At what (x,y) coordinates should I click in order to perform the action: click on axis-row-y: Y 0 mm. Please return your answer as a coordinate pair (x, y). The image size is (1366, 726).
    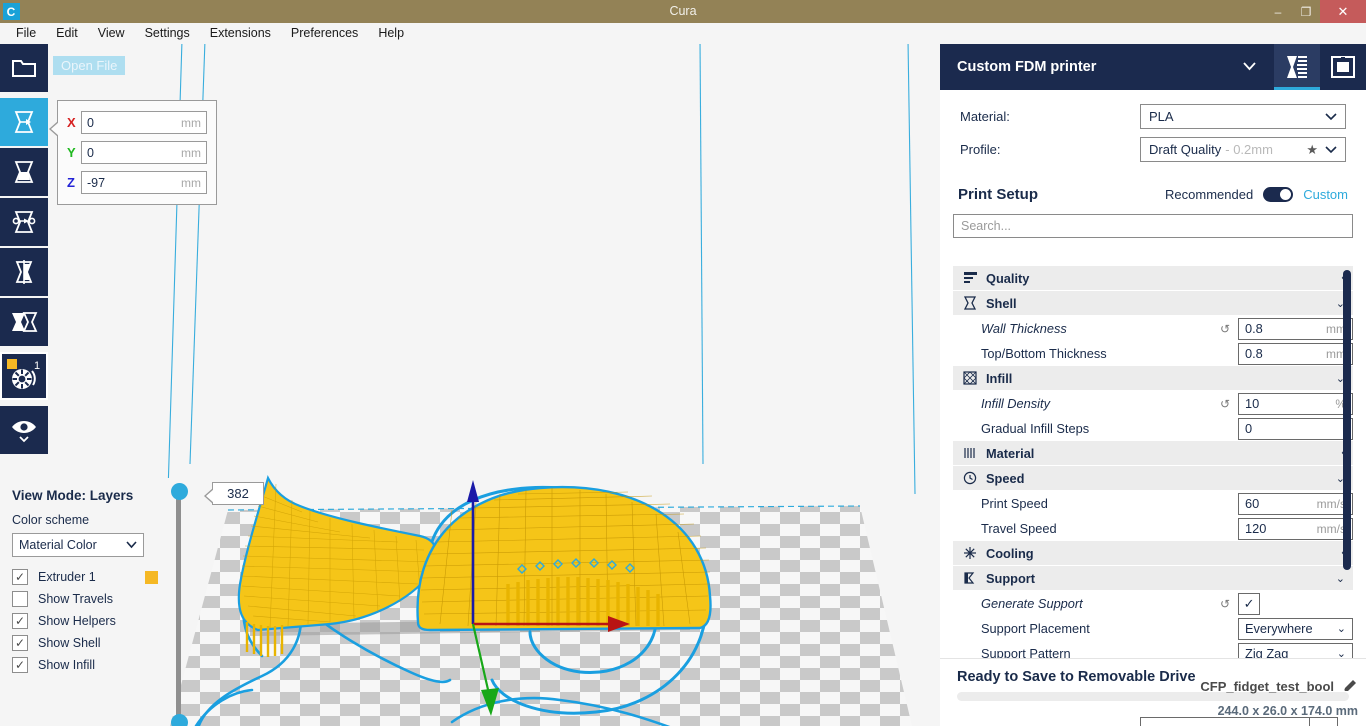
    Looking at the image, I should click on (137, 152).